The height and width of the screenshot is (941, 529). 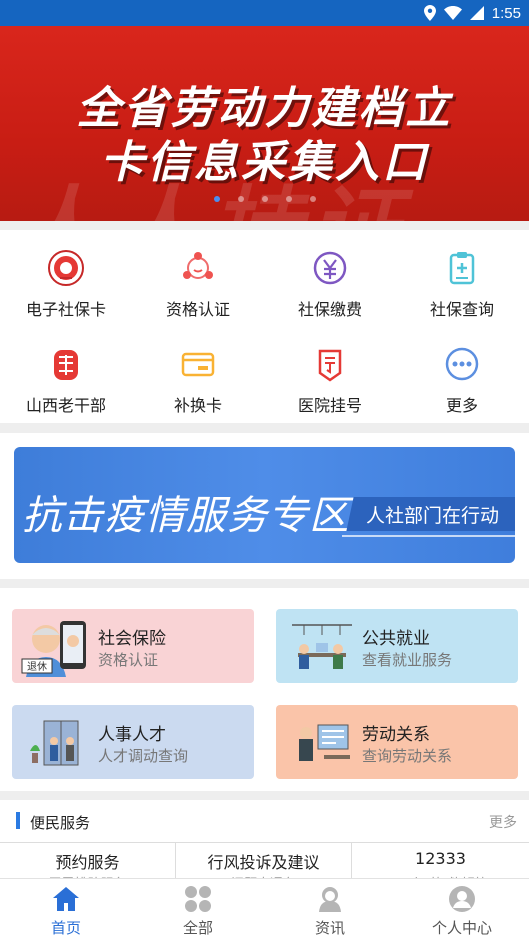 What do you see at coordinates (58, 743) in the screenshot?
I see `elevator-illustration` at bounding box center [58, 743].